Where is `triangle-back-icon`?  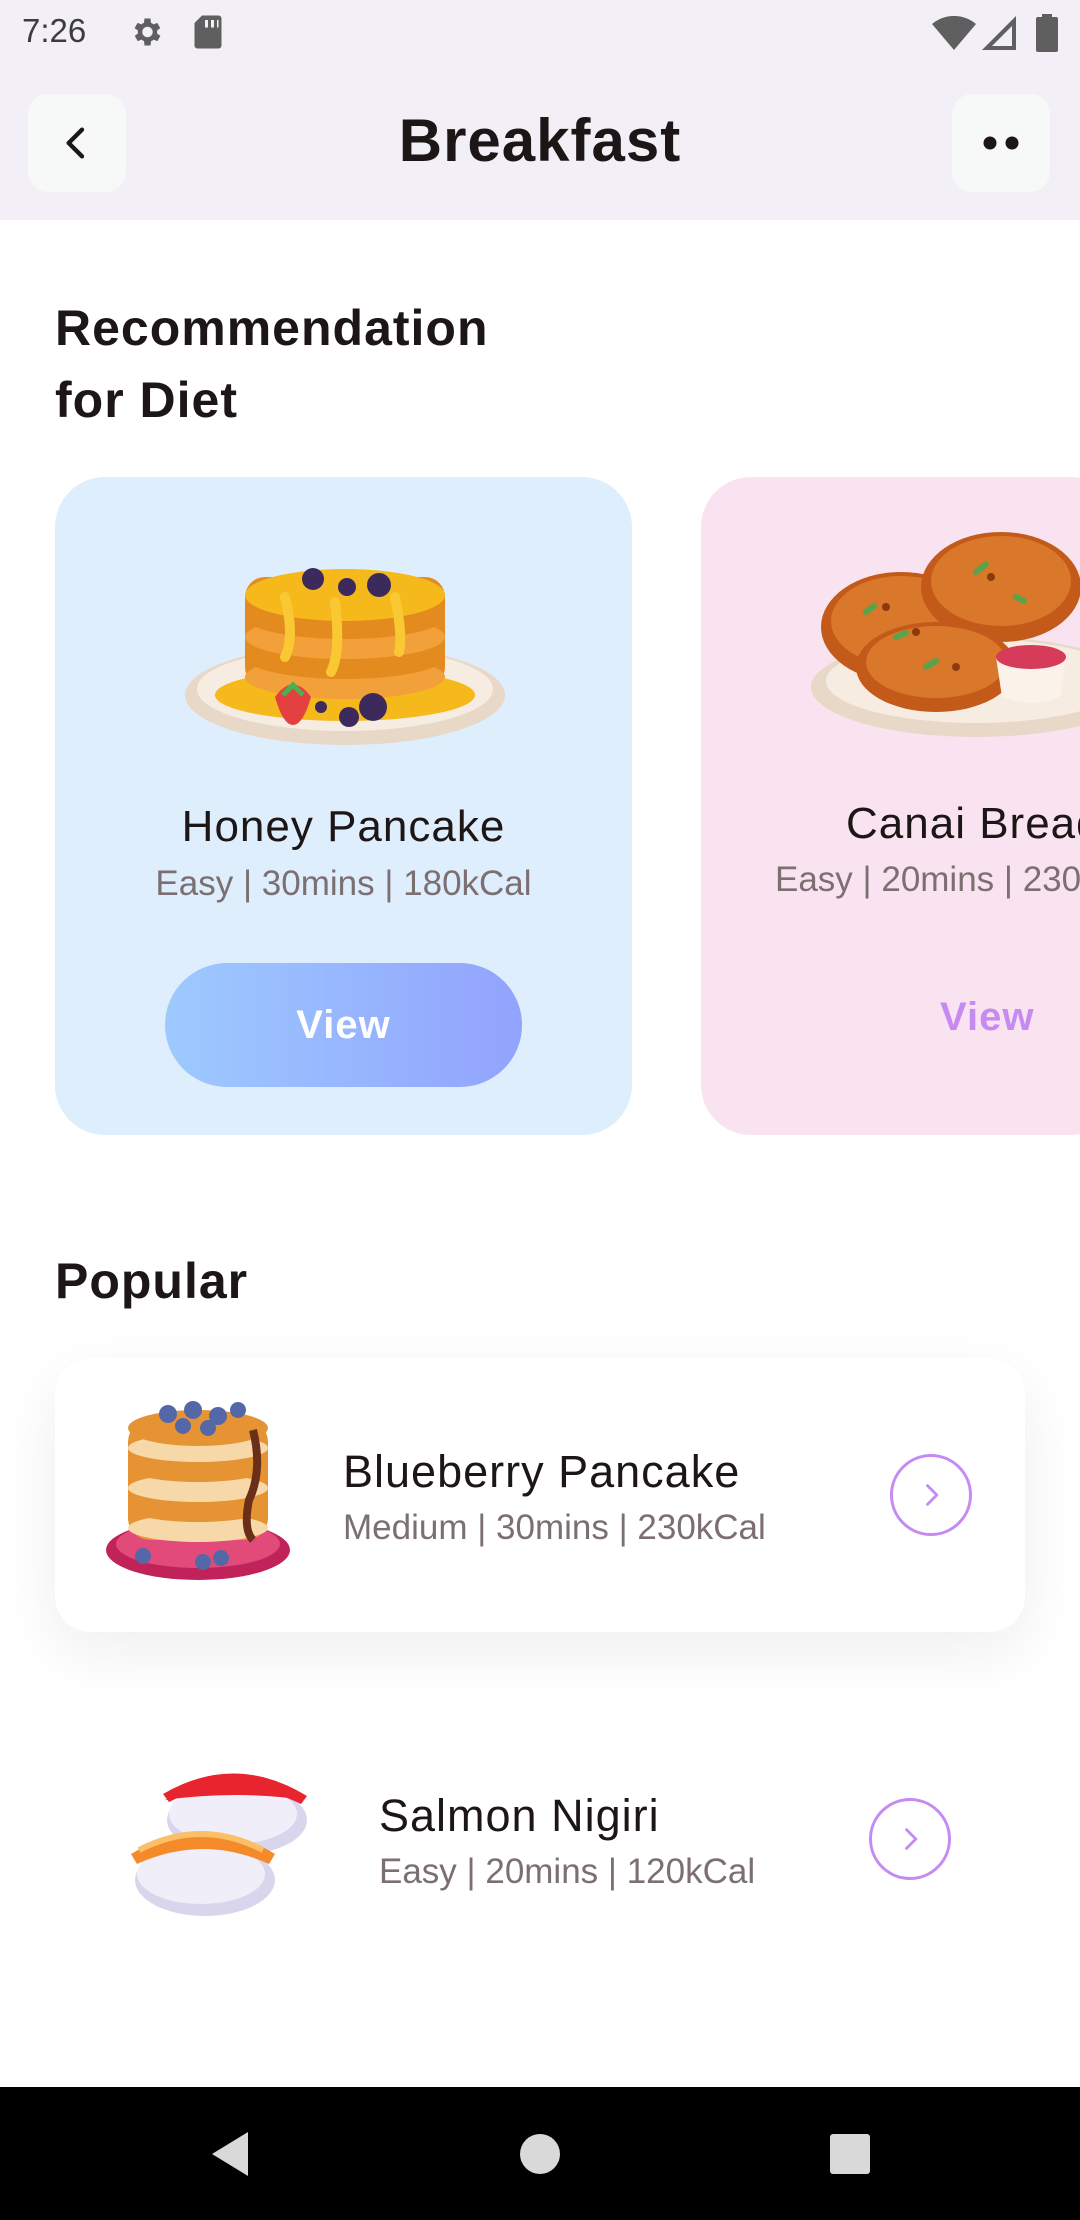 triangle-back-icon is located at coordinates (230, 2153).